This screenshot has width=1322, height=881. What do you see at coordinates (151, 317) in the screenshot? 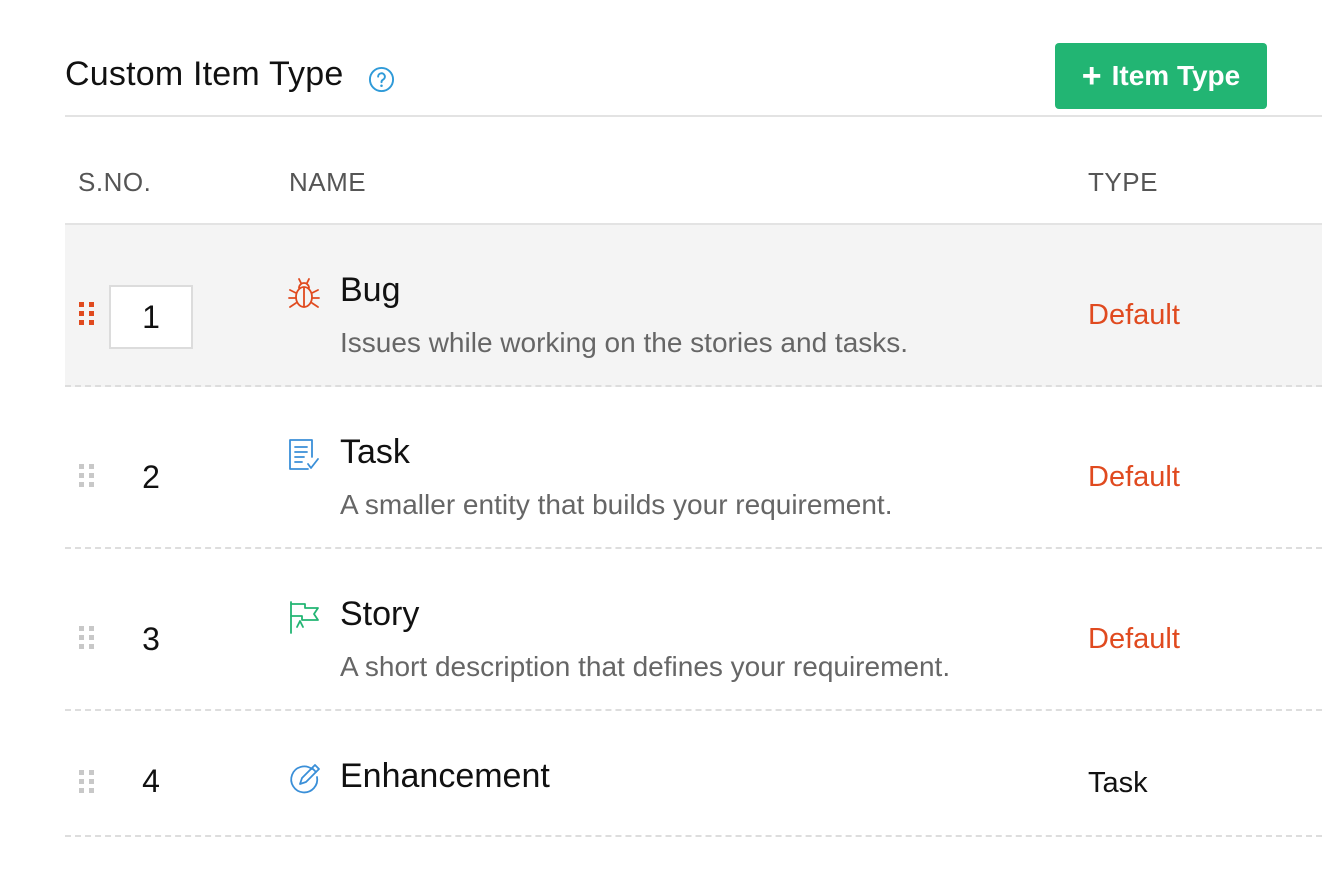
I see `serial-number-input: 1` at bounding box center [151, 317].